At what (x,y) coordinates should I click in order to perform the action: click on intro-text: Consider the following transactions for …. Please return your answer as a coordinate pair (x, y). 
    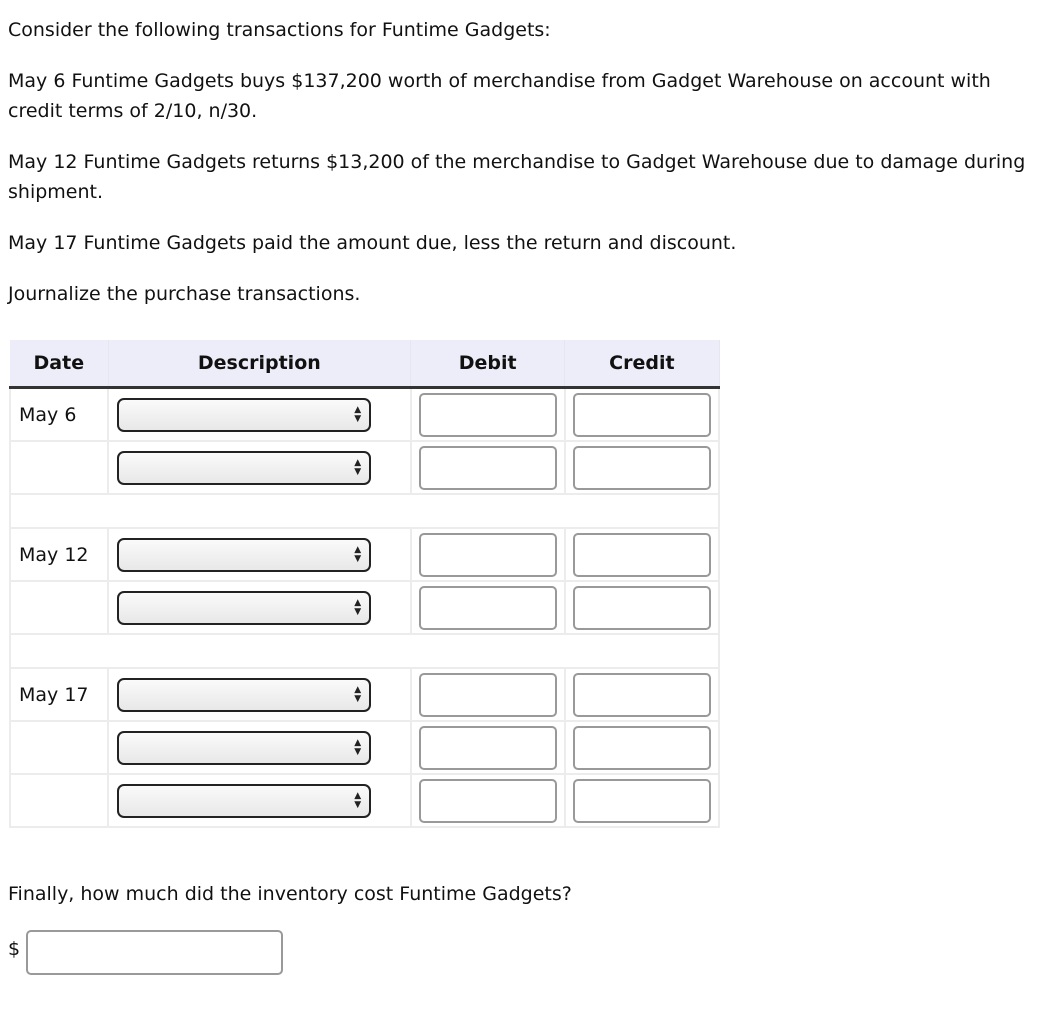
    Looking at the image, I should click on (279, 30).